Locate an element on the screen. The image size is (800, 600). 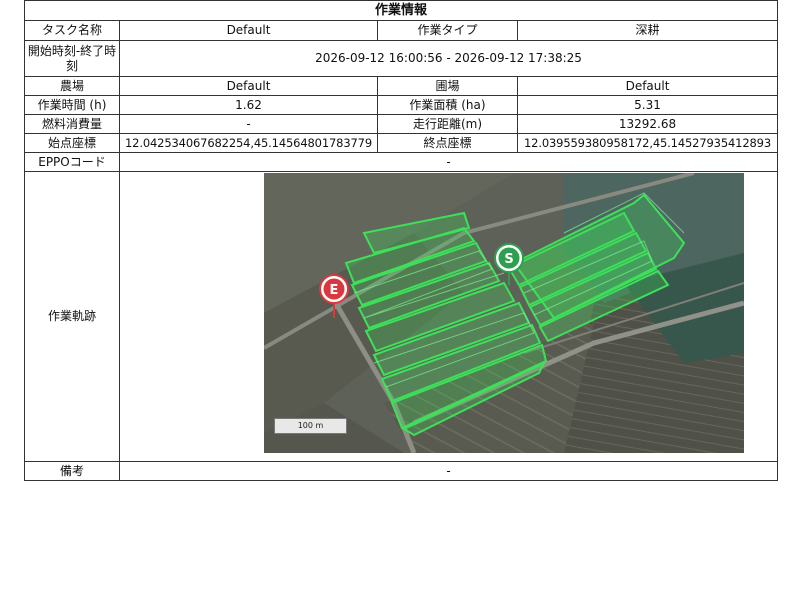
end-coord-label: 終点座標 is located at coordinates (447, 143).